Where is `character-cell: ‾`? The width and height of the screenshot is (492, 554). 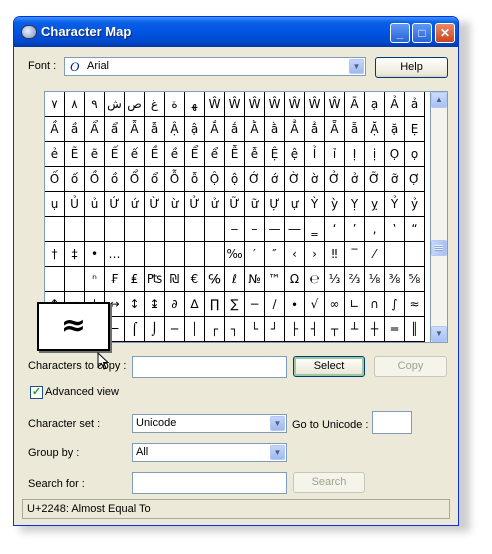 character-cell: ‾ is located at coordinates (355, 254).